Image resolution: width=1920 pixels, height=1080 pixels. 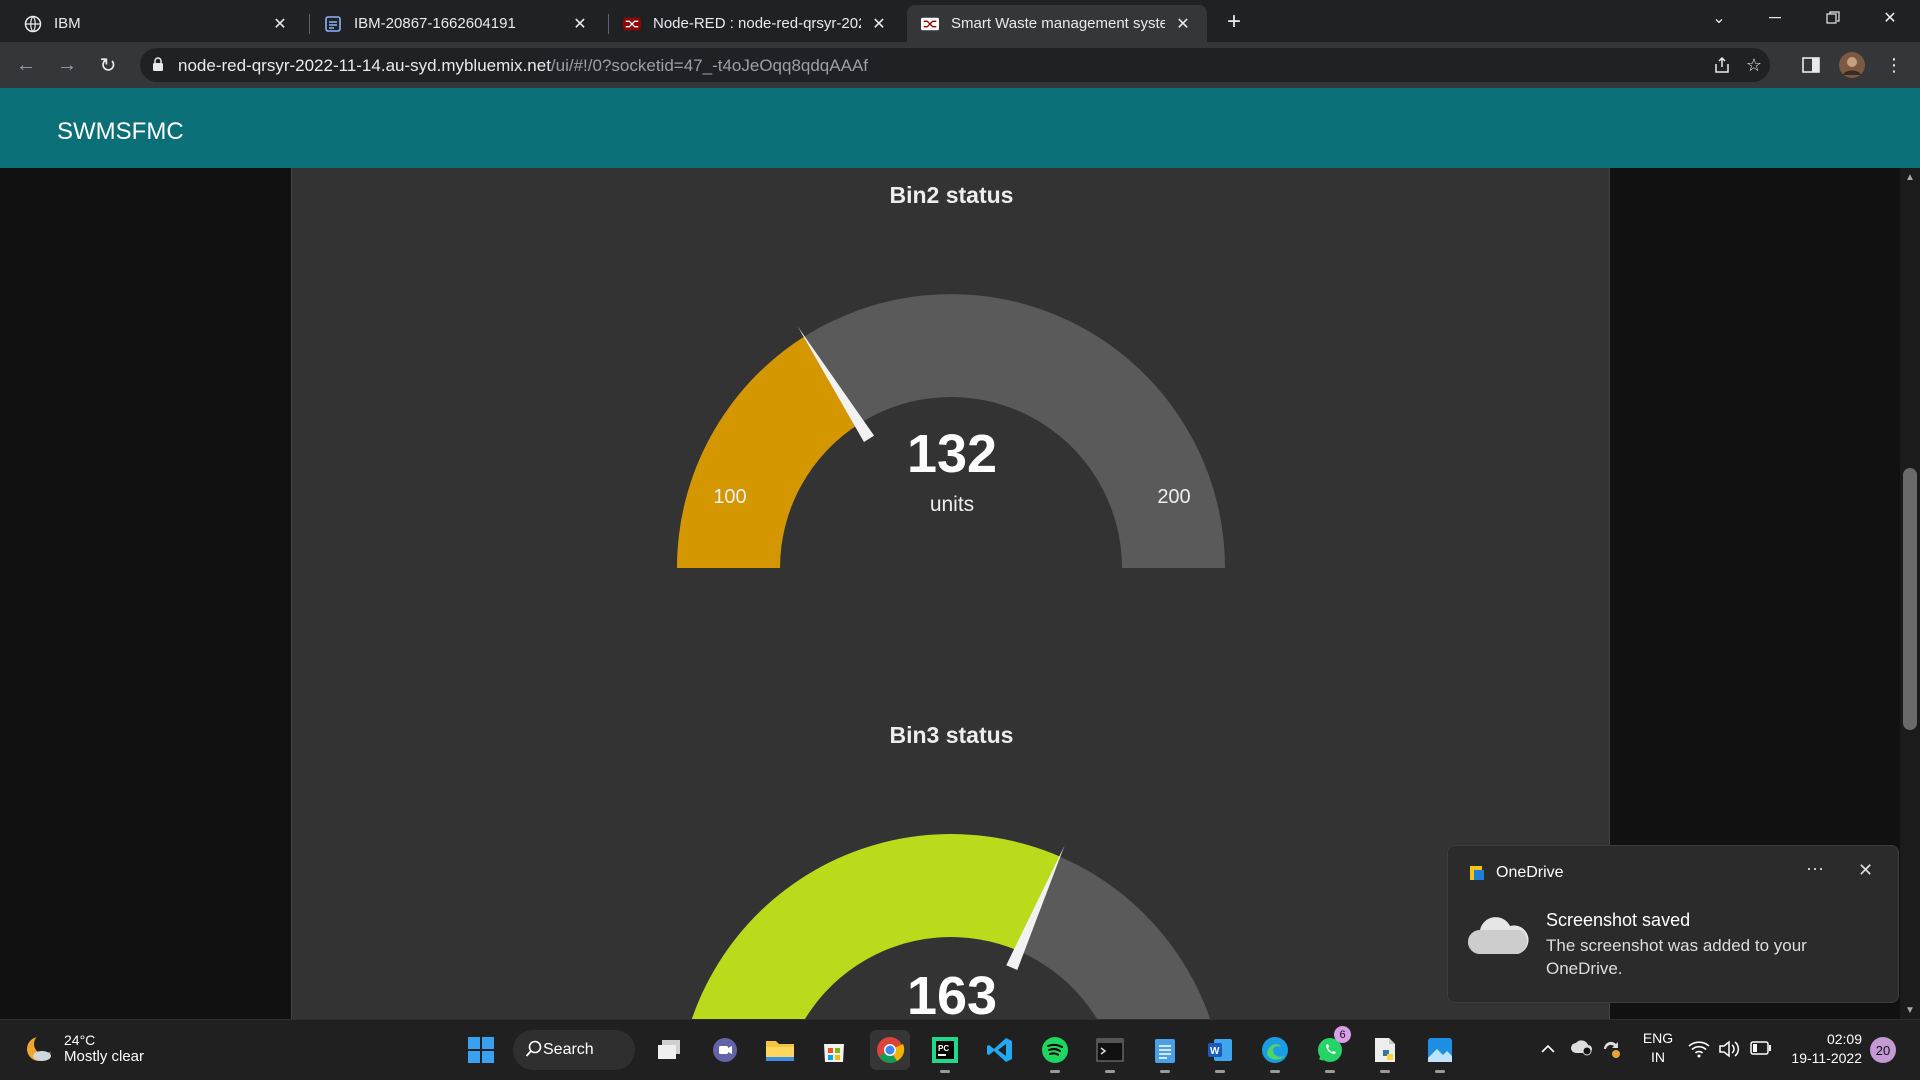 I want to click on minimize-button, so click(x=1775, y=18).